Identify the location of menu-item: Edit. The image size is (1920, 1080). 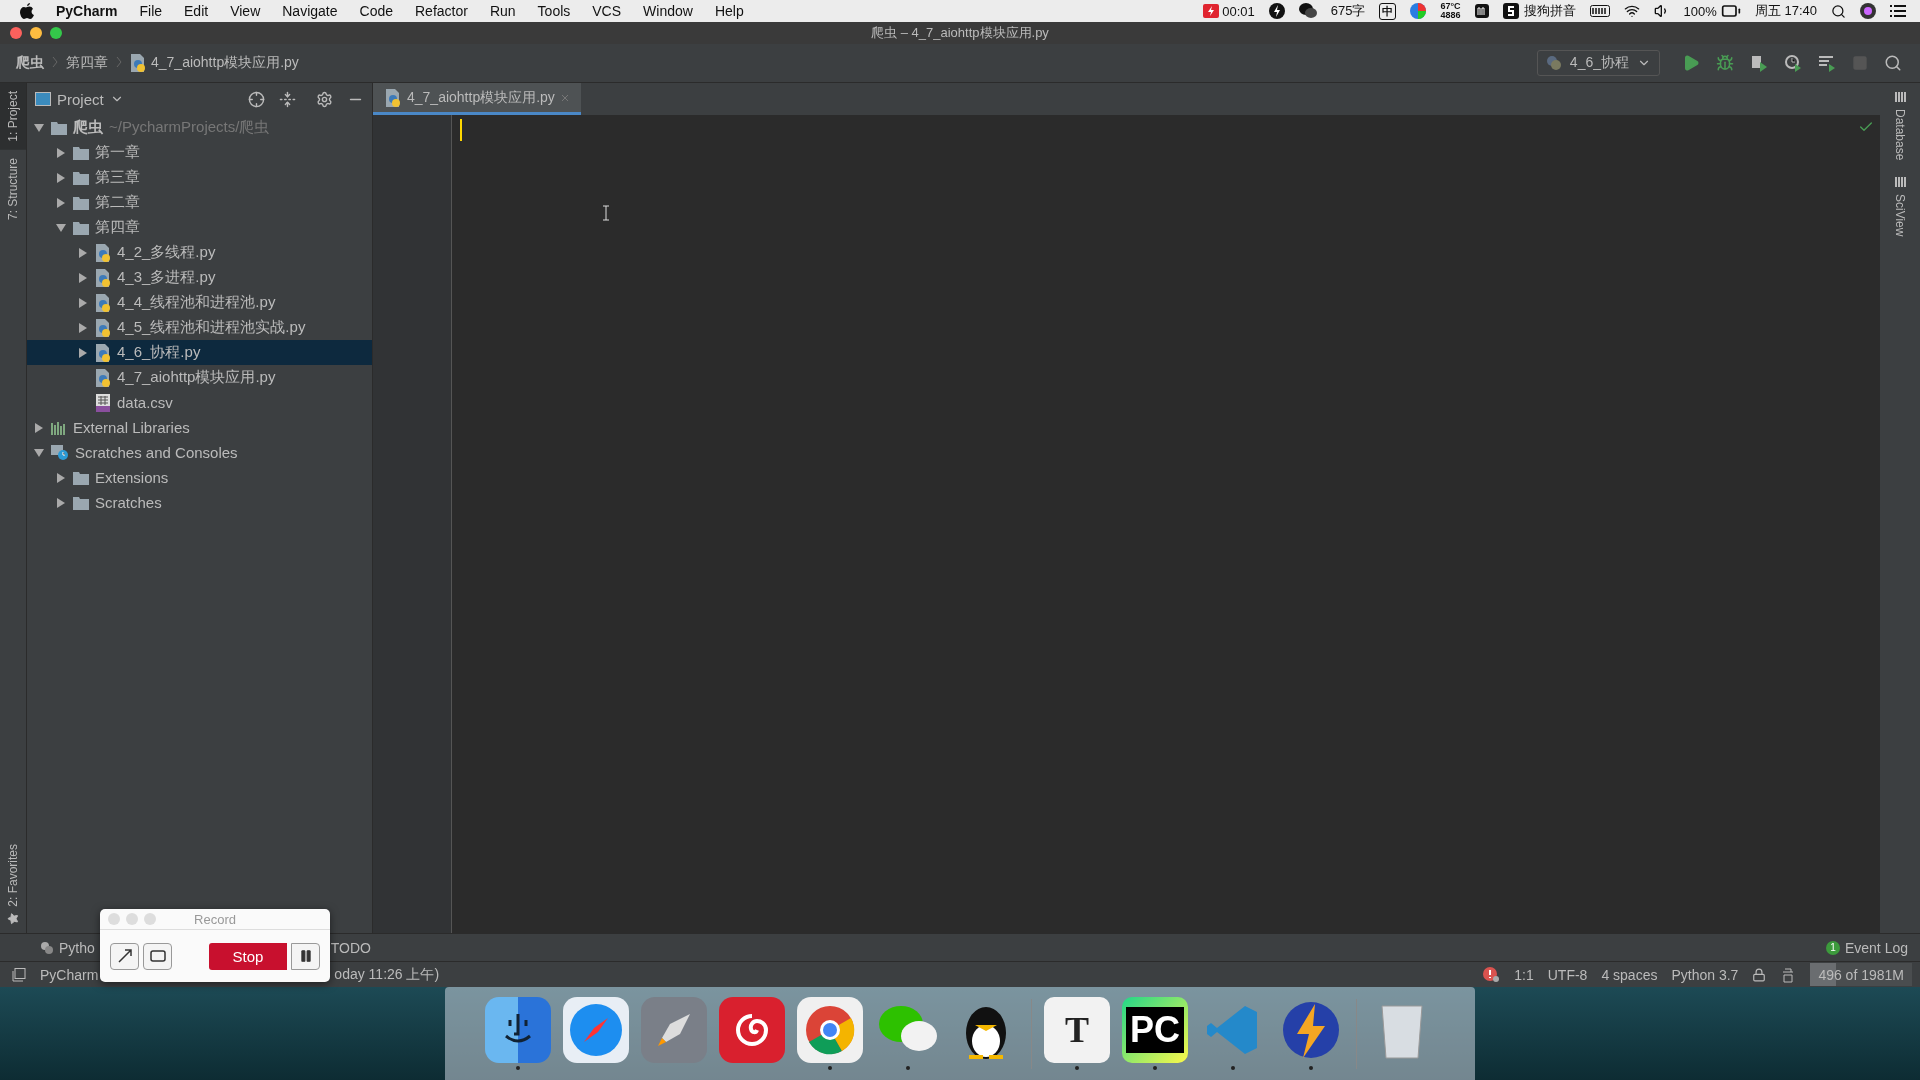
(196, 11).